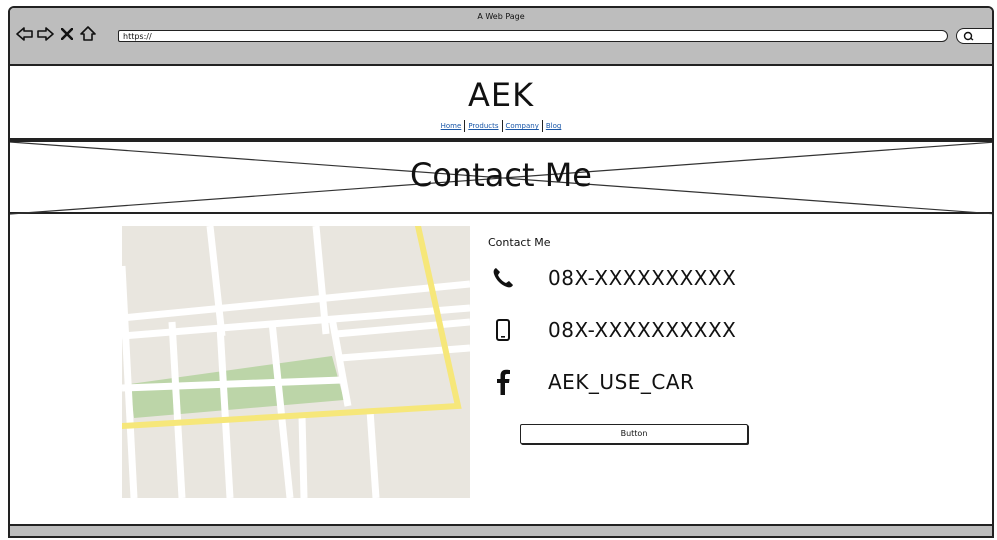  What do you see at coordinates (519, 242) in the screenshot?
I see `contact-heading: Contact Me` at bounding box center [519, 242].